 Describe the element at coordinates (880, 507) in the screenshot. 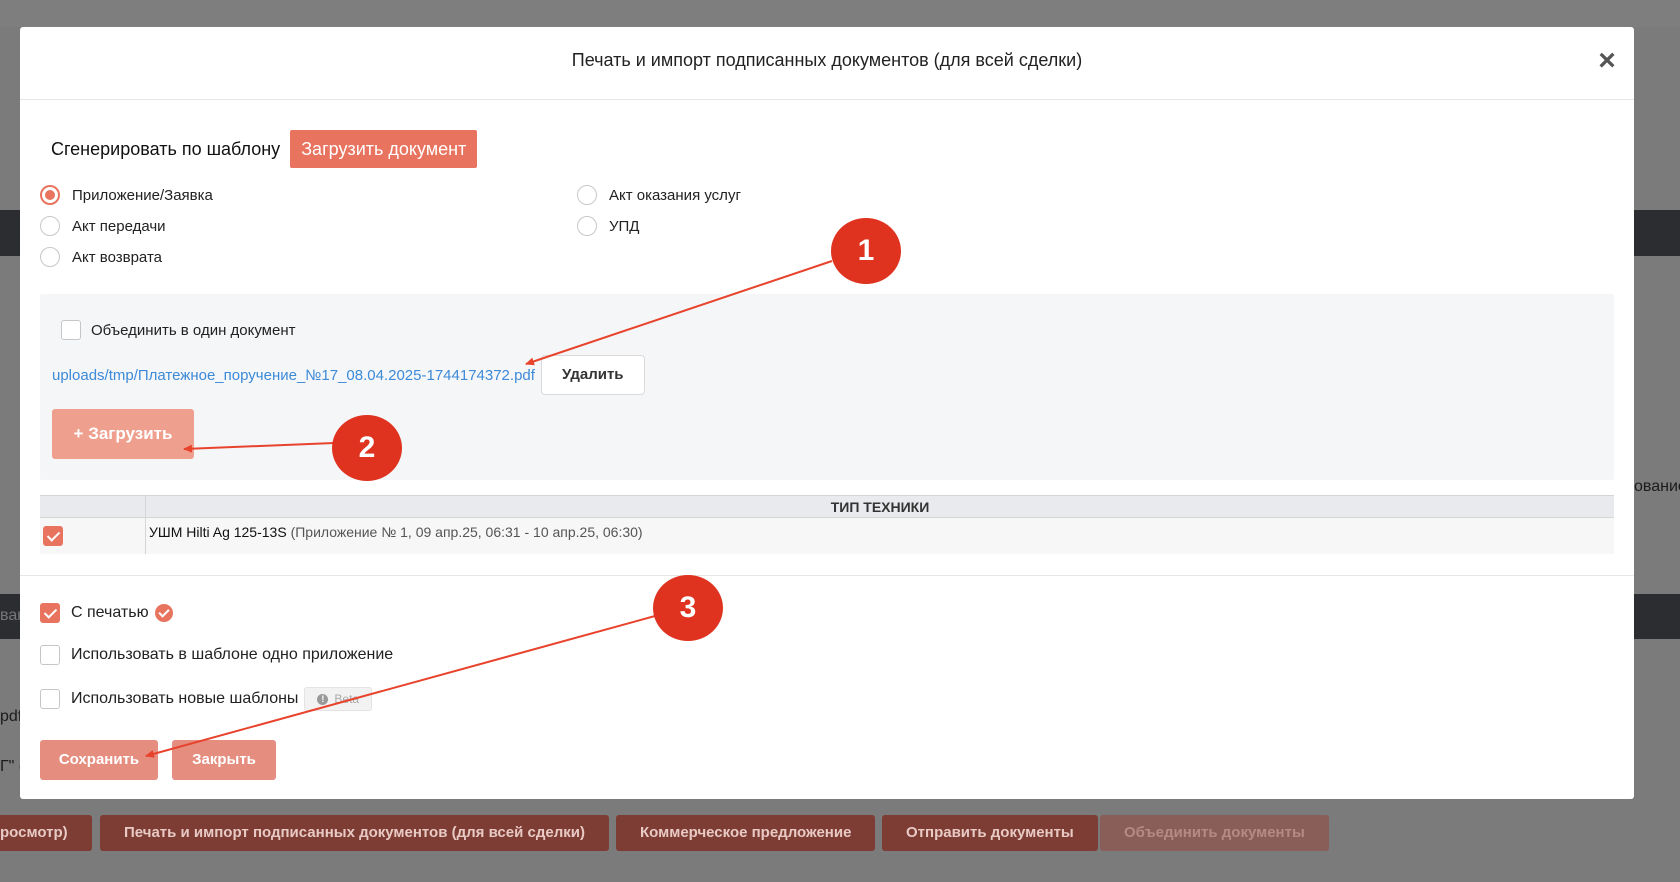

I see `equipment-type-header: ТИП ТЕХНИКИ` at that location.